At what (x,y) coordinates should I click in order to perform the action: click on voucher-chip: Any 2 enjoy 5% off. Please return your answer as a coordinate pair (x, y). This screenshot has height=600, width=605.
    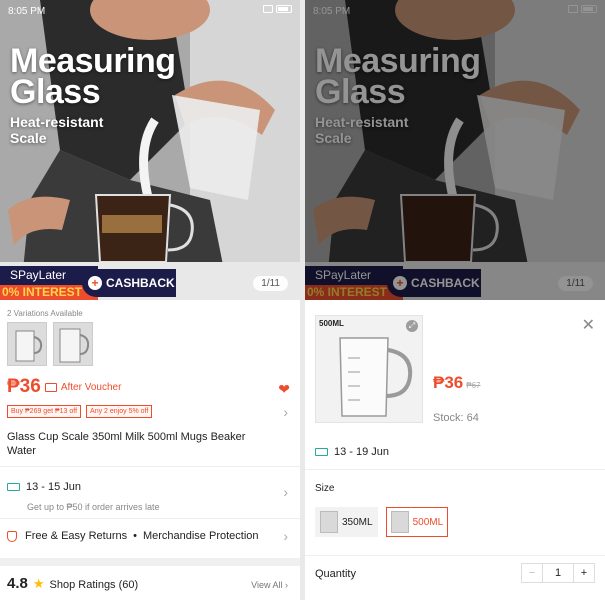
    Looking at the image, I should click on (119, 411).